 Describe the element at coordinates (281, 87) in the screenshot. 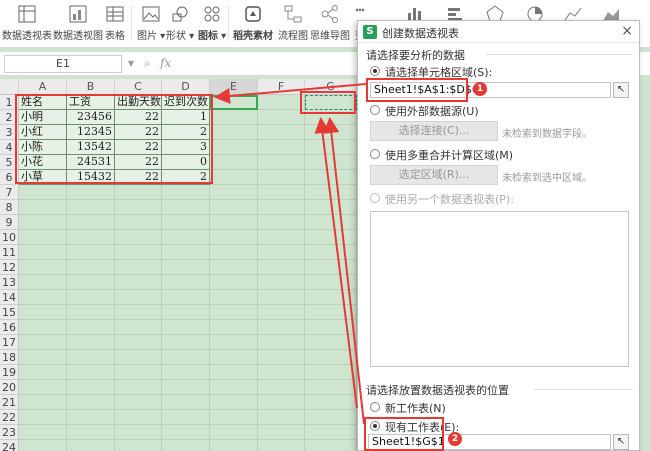

I see `column-header: F` at that location.